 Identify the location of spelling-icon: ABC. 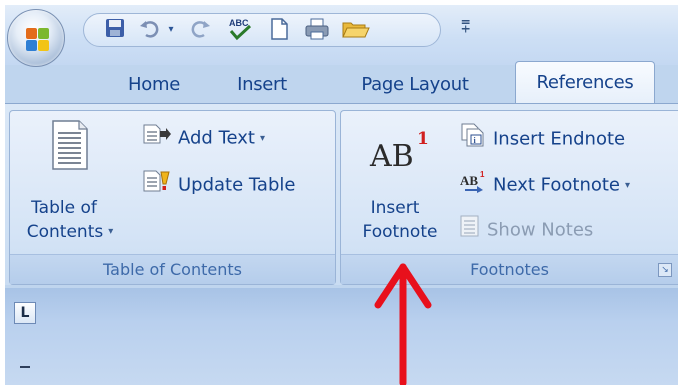
(240, 30).